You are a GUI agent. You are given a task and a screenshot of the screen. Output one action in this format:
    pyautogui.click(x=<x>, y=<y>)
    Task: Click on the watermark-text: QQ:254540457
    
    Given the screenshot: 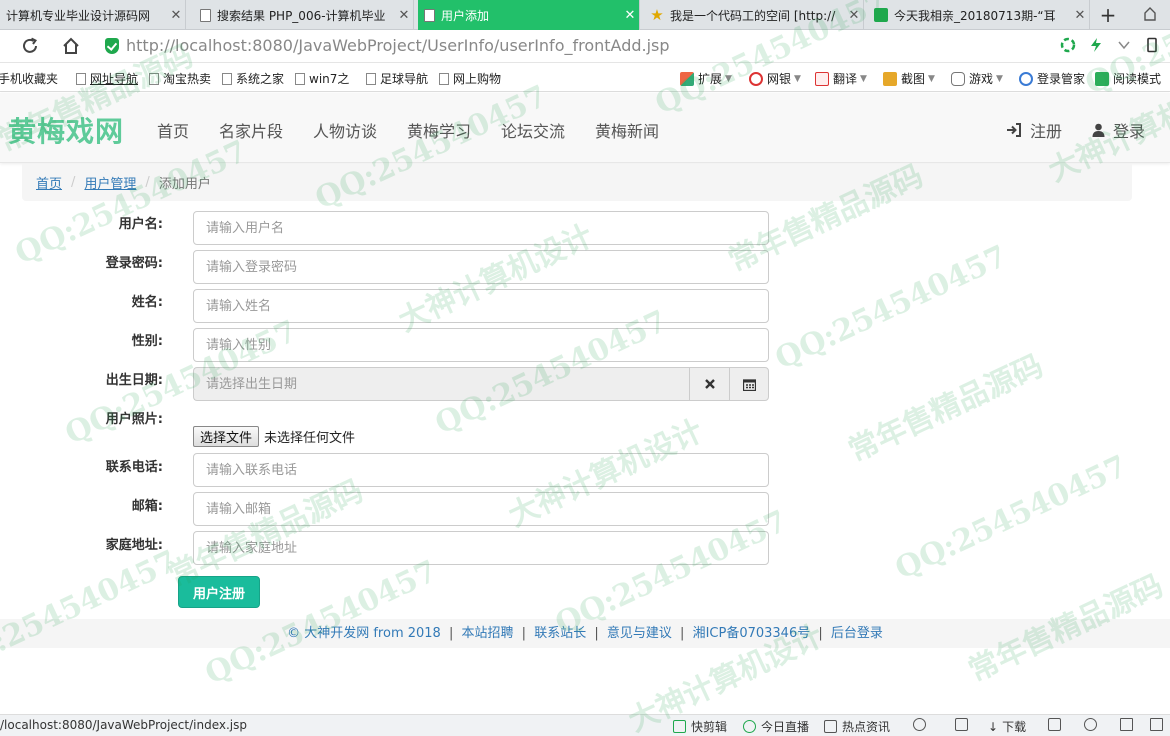 What is the action you would take?
    pyautogui.click(x=1011, y=517)
    